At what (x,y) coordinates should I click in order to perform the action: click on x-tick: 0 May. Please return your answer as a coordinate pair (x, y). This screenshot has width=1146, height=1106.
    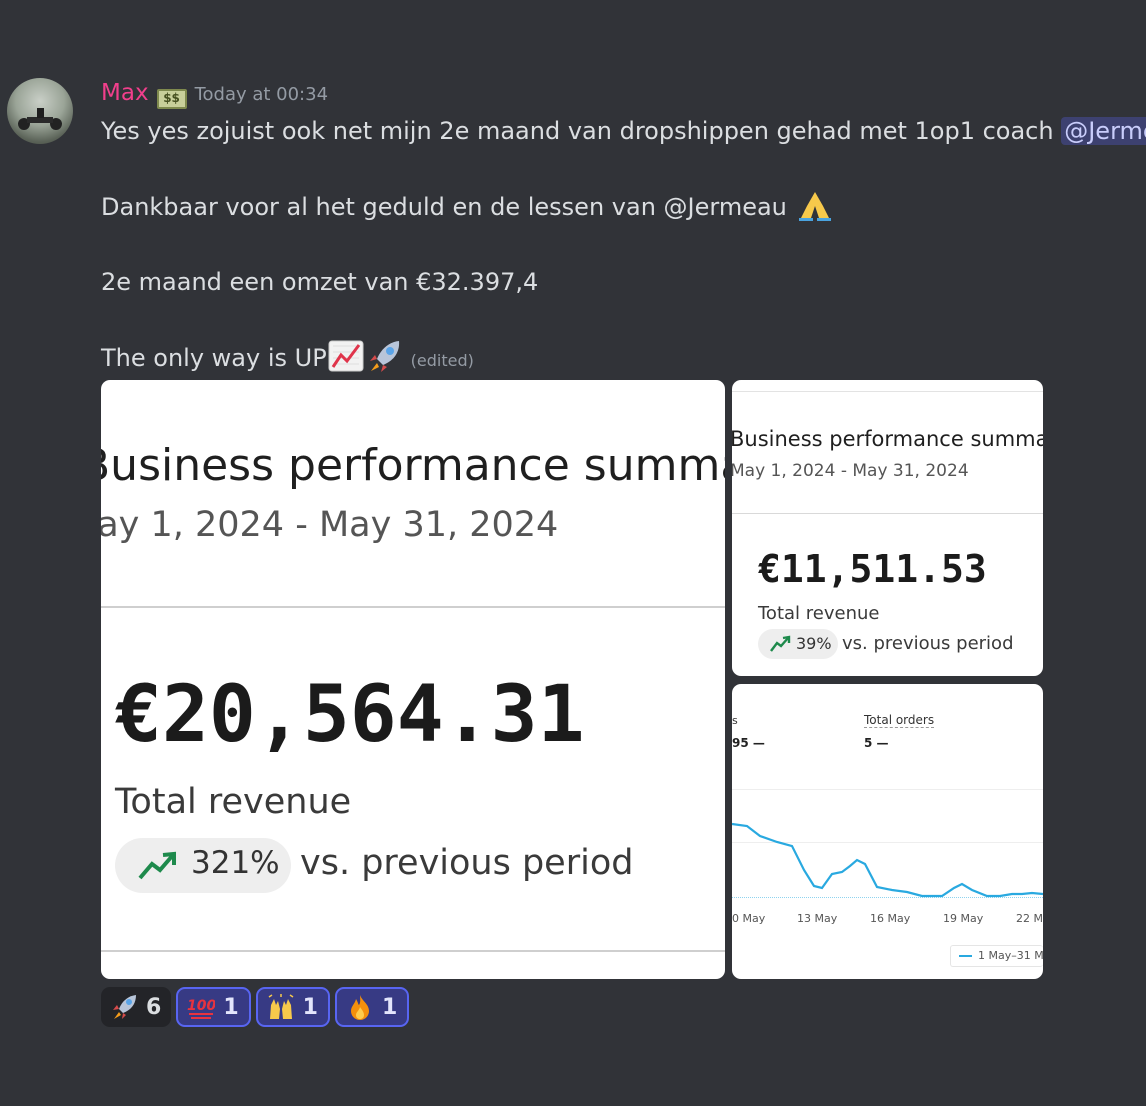
    Looking at the image, I should click on (749, 918).